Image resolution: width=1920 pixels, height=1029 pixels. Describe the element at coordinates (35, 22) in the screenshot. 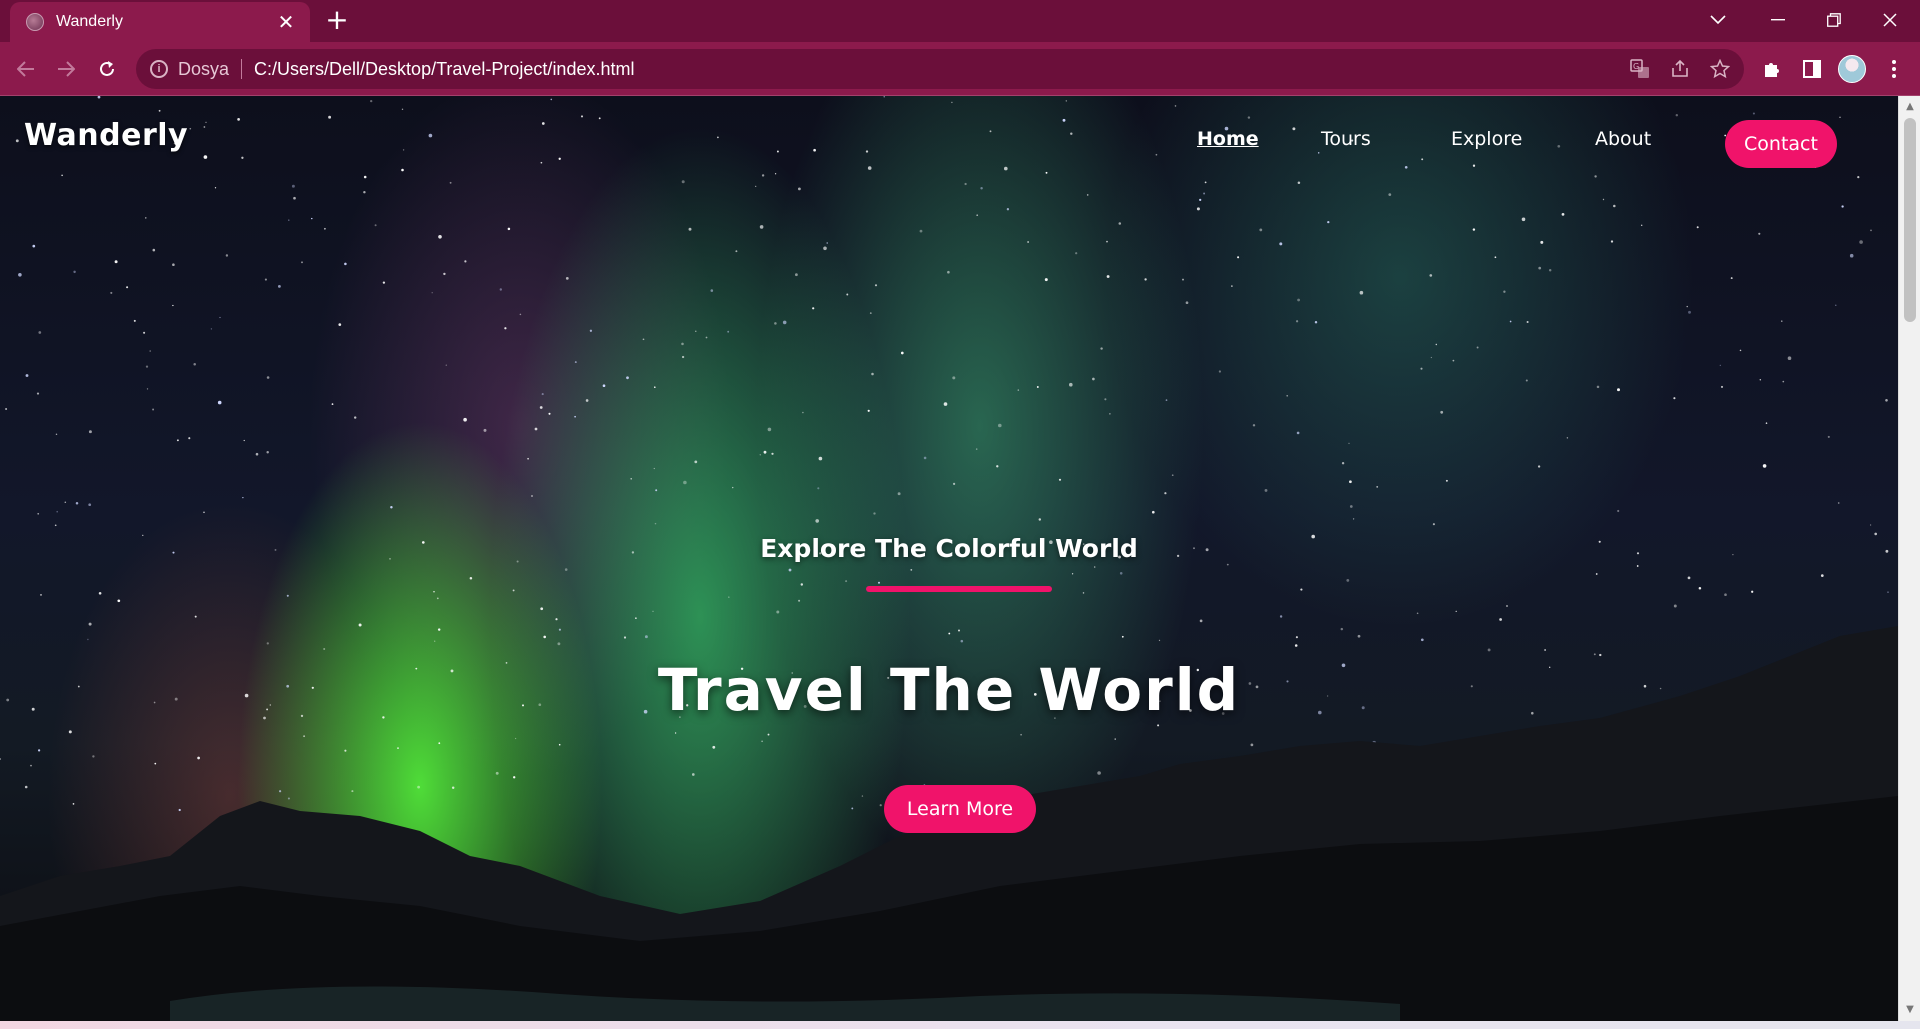

I see `globe-icon` at that location.